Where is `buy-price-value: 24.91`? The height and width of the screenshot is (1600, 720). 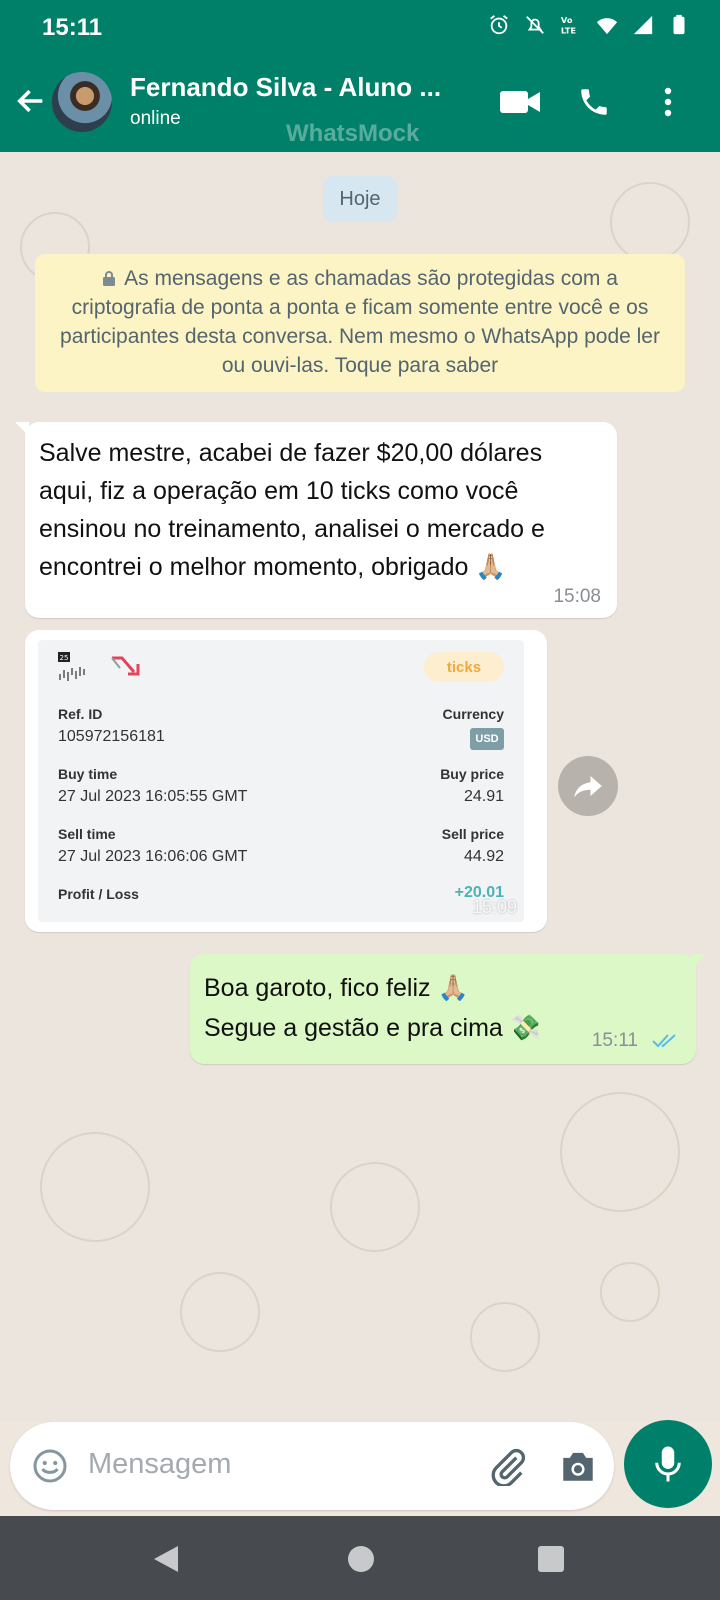
buy-price-value: 24.91 is located at coordinates (483, 796).